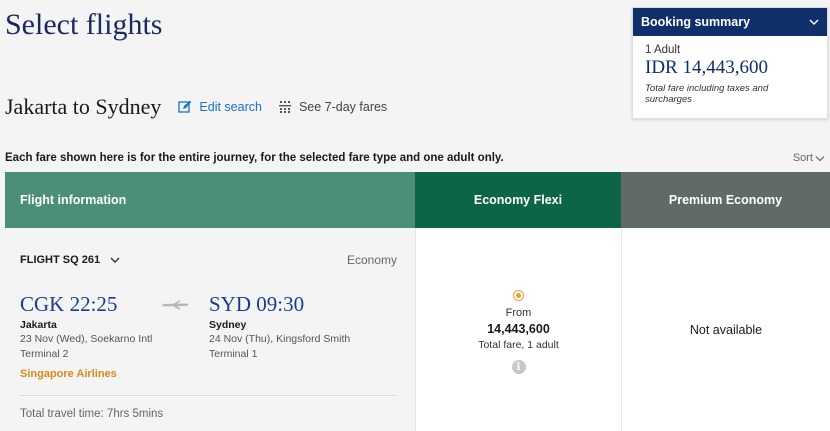  Describe the element at coordinates (706, 67) in the screenshot. I see `summary-price: IDR 14,443,600` at that location.